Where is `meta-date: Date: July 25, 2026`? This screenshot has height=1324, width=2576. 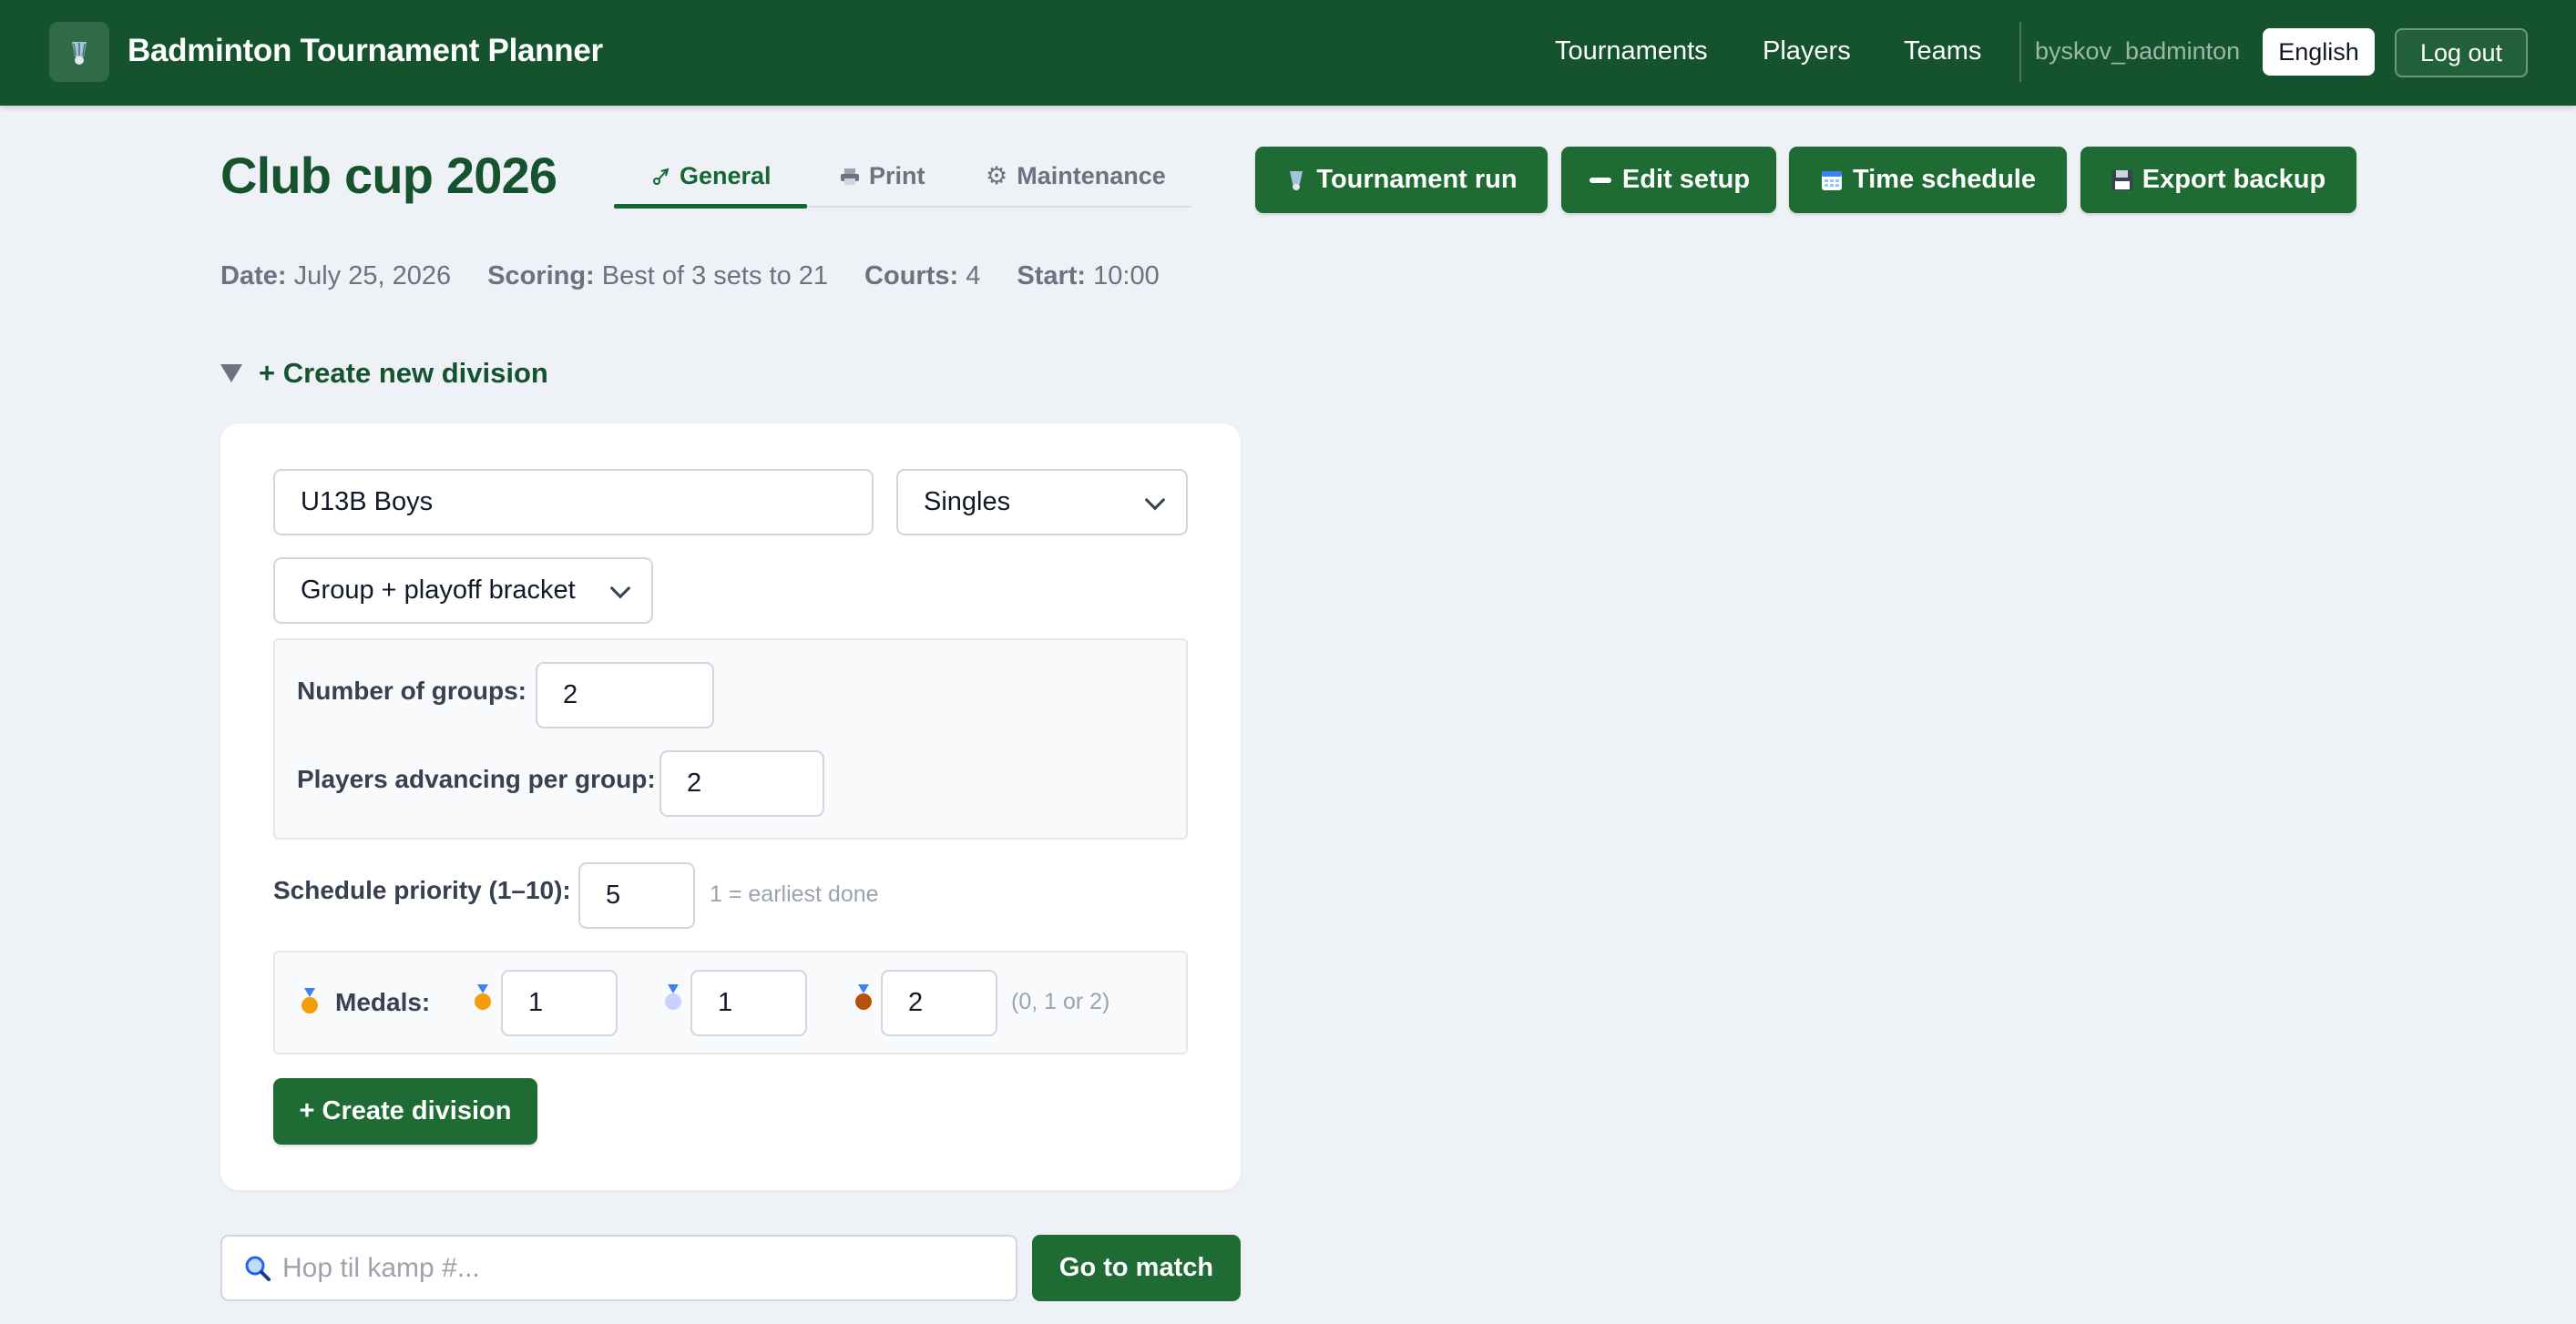
meta-date: Date: July 25, 2026 is located at coordinates (335, 276).